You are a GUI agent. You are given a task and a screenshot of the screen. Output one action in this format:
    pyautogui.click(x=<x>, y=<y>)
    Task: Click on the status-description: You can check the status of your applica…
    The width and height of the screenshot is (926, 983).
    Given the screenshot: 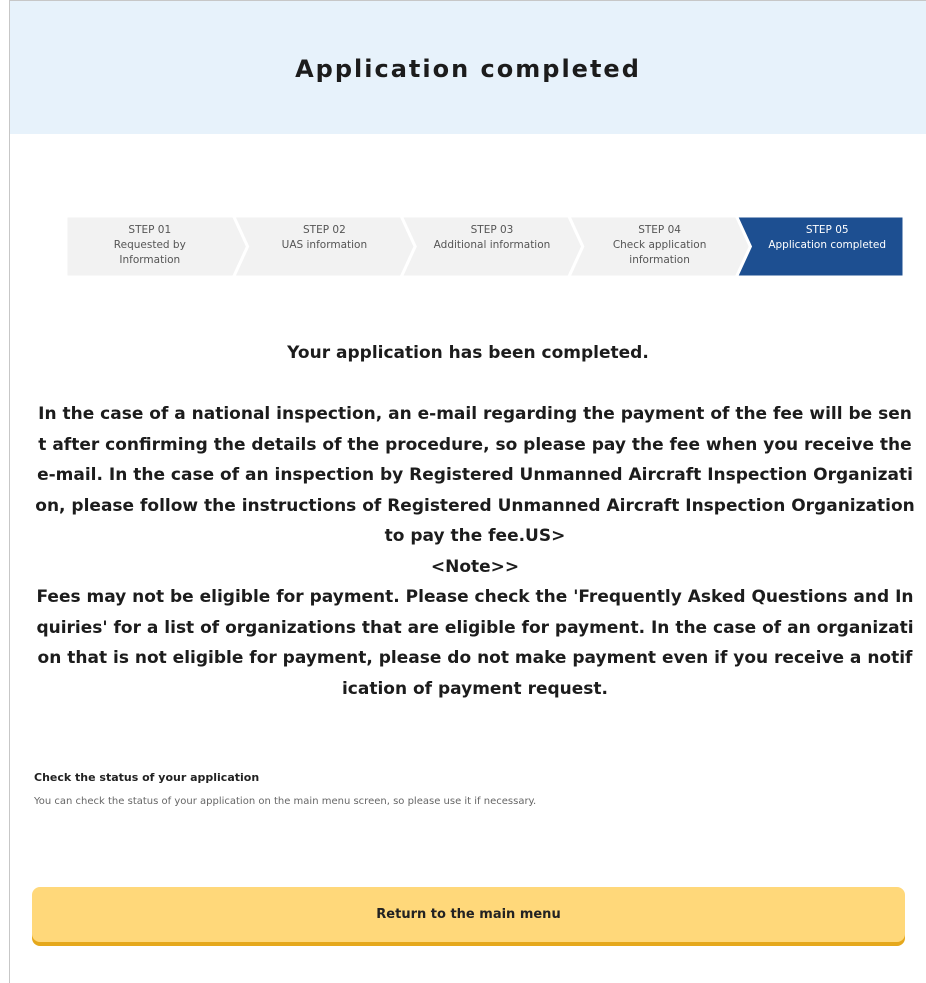 What is the action you would take?
    pyautogui.click(x=285, y=801)
    